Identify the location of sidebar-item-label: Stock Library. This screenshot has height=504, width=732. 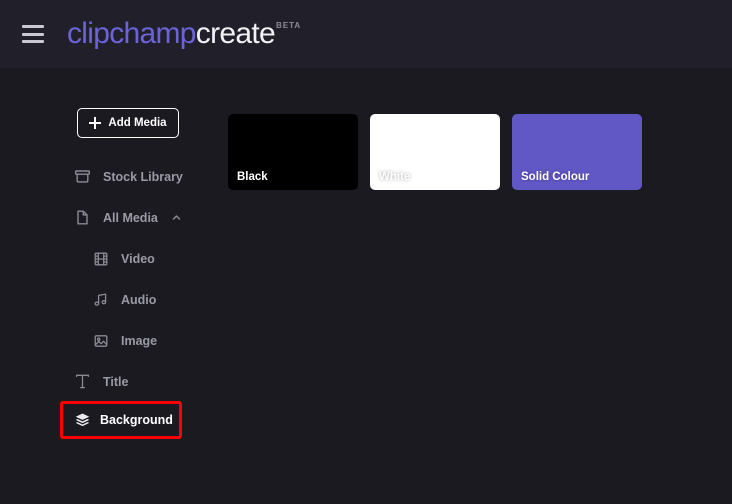
(143, 176).